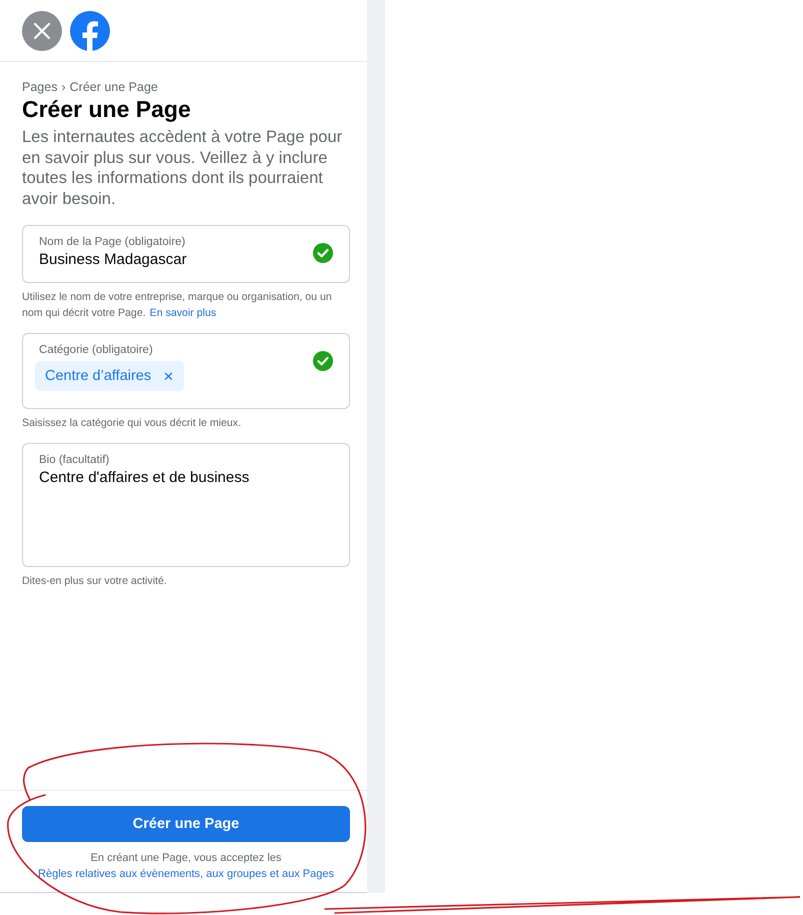 The image size is (803, 915). What do you see at coordinates (114, 87) in the screenshot?
I see `breadcrumb-link: Créer une Page` at bounding box center [114, 87].